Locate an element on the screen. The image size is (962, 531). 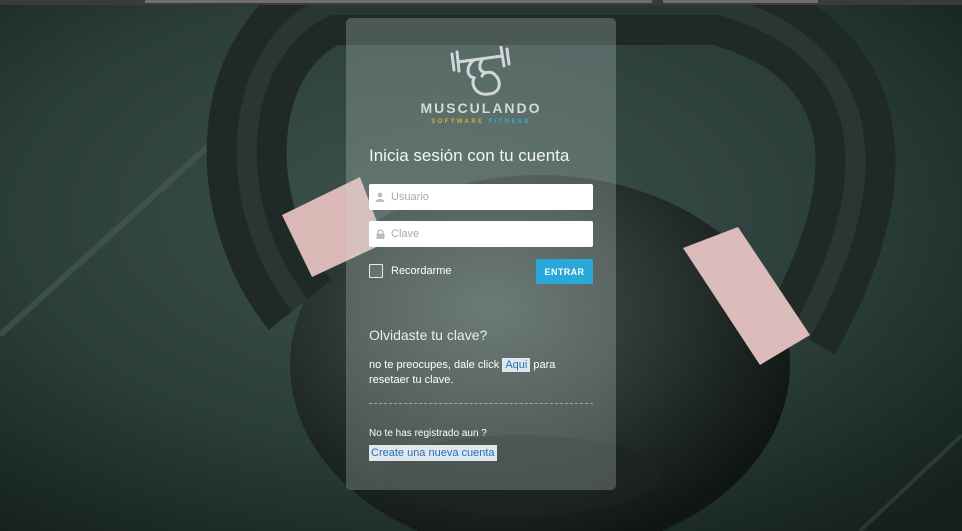
section-divider is located at coordinates (481, 403).